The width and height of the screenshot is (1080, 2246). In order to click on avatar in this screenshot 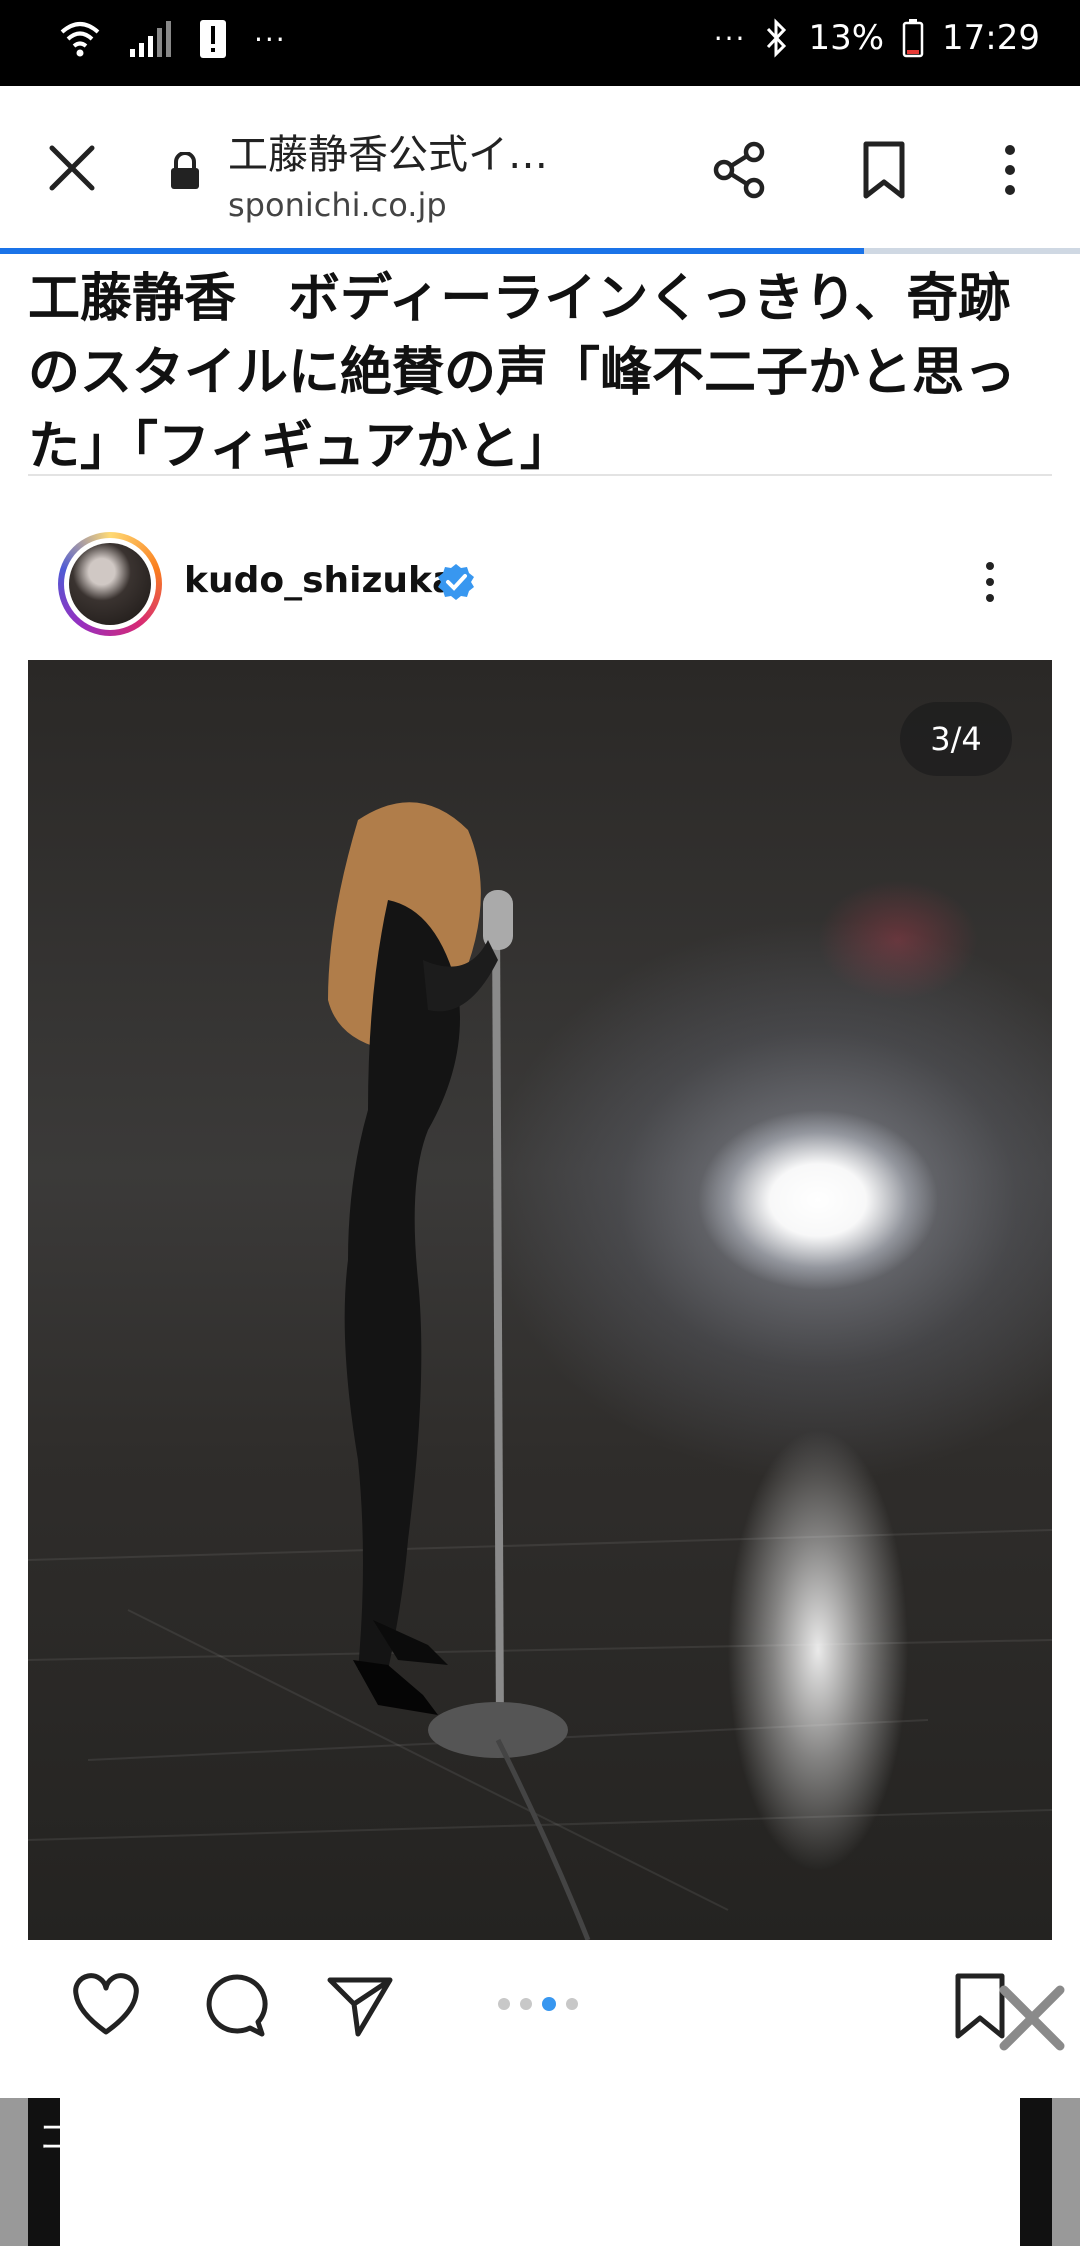, I will do `click(110, 584)`.